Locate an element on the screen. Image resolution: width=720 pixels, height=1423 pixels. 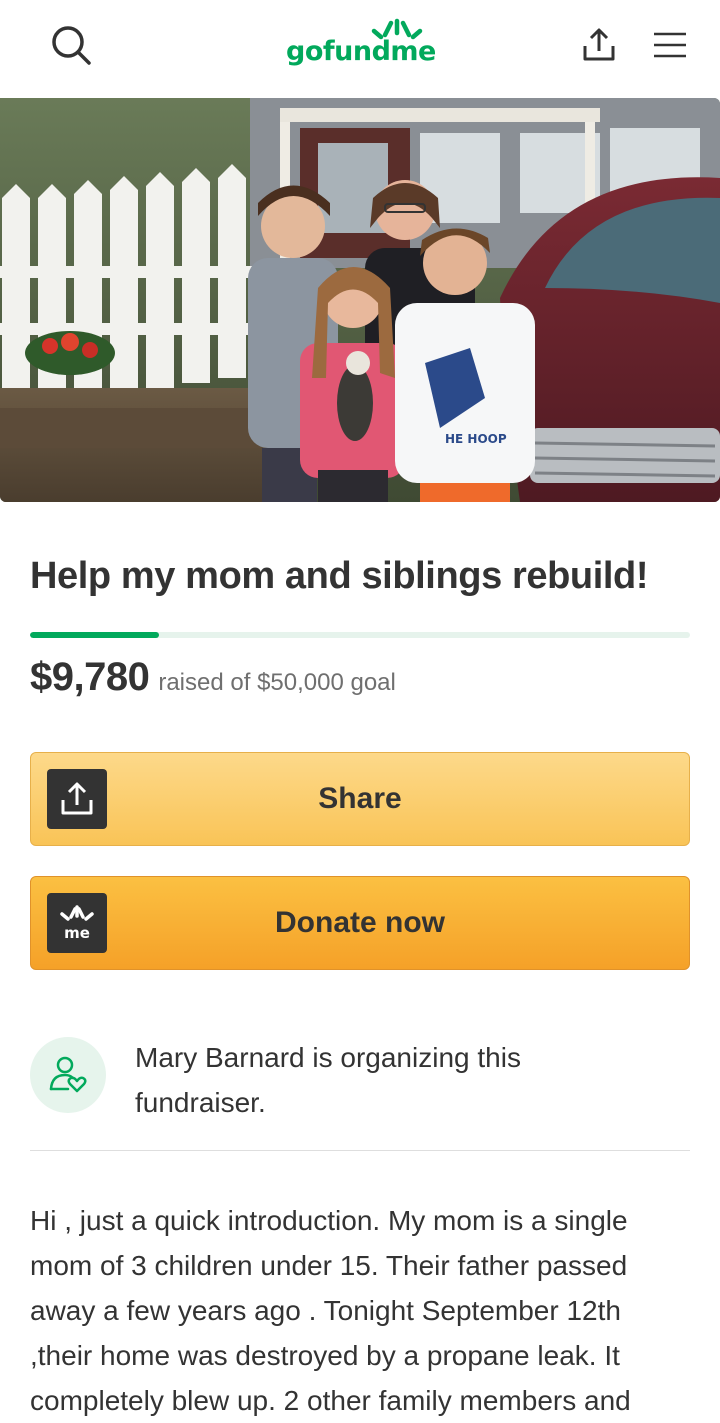
section-divider is located at coordinates (360, 1150).